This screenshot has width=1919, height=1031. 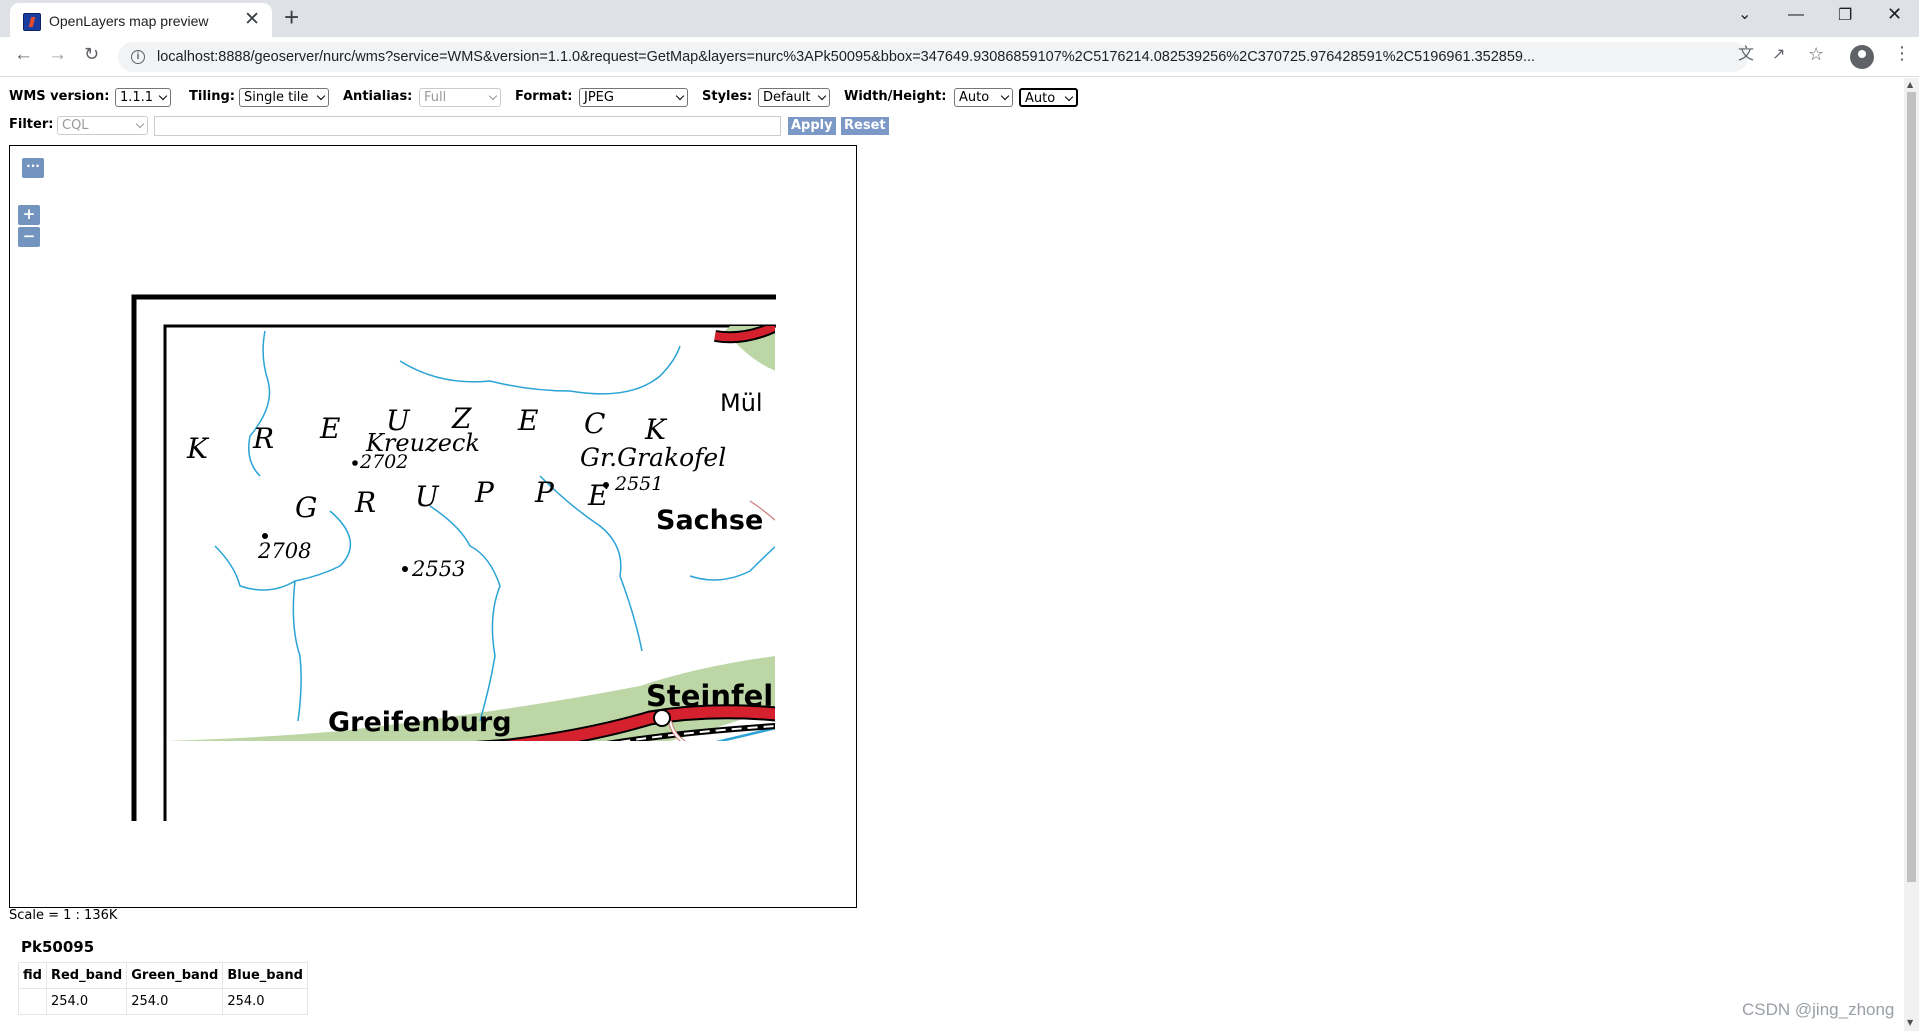 I want to click on wms-version-select: 1.1.1, so click(x=143, y=97).